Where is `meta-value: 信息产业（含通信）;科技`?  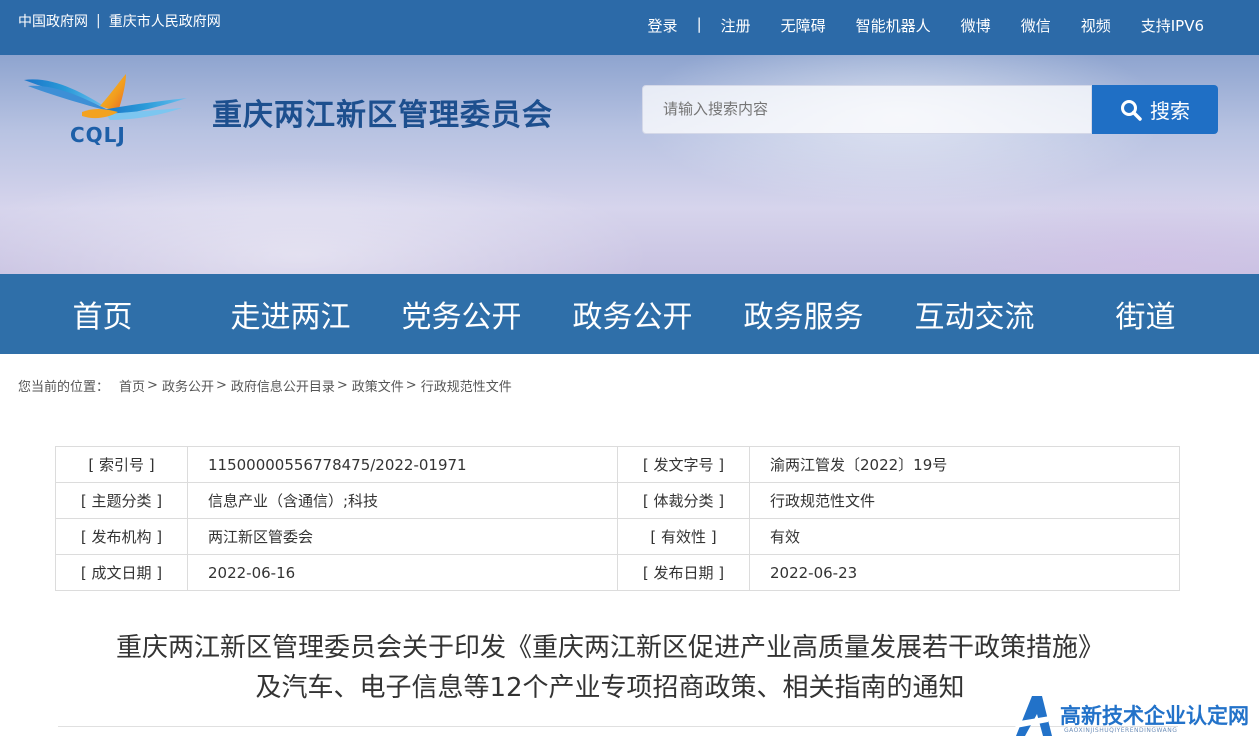
meta-value: 信息产业（含通信）;科技 is located at coordinates (402, 500).